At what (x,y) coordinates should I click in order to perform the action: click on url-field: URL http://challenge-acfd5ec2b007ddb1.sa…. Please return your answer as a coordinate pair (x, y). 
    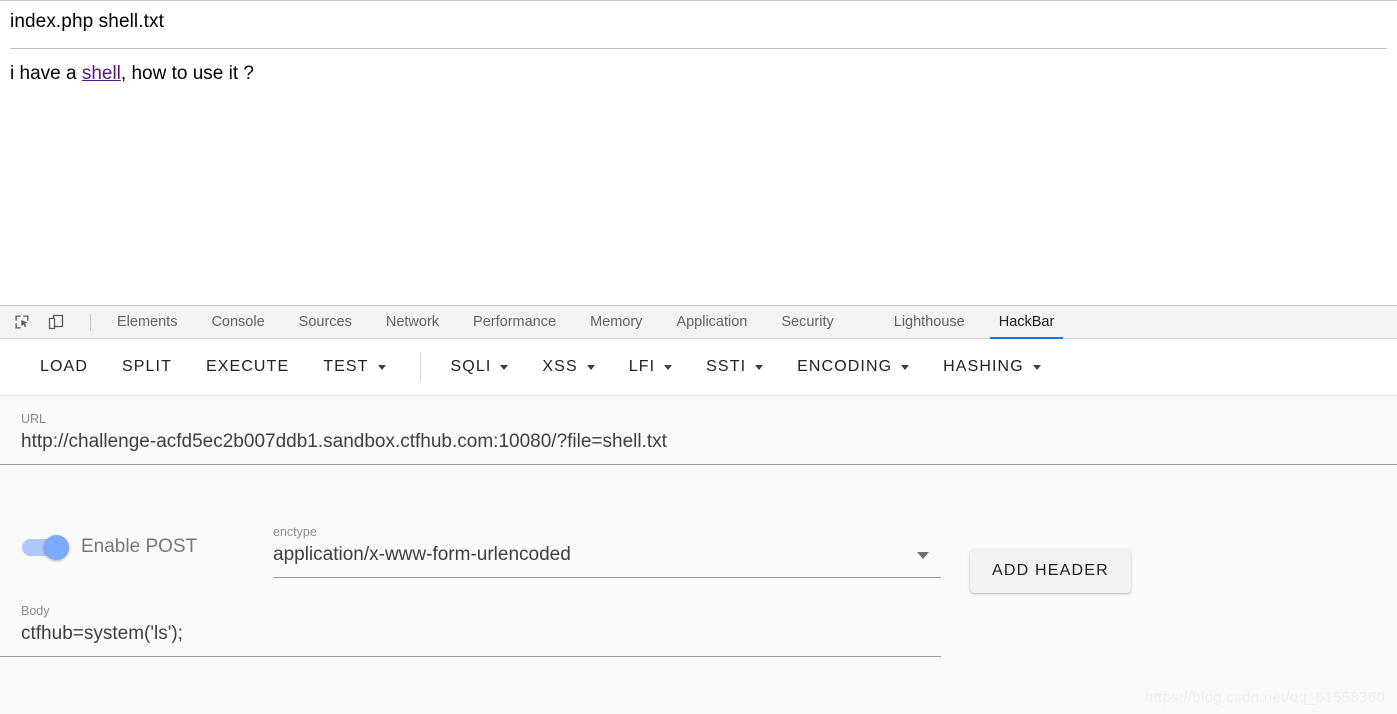
    Looking at the image, I should click on (698, 438).